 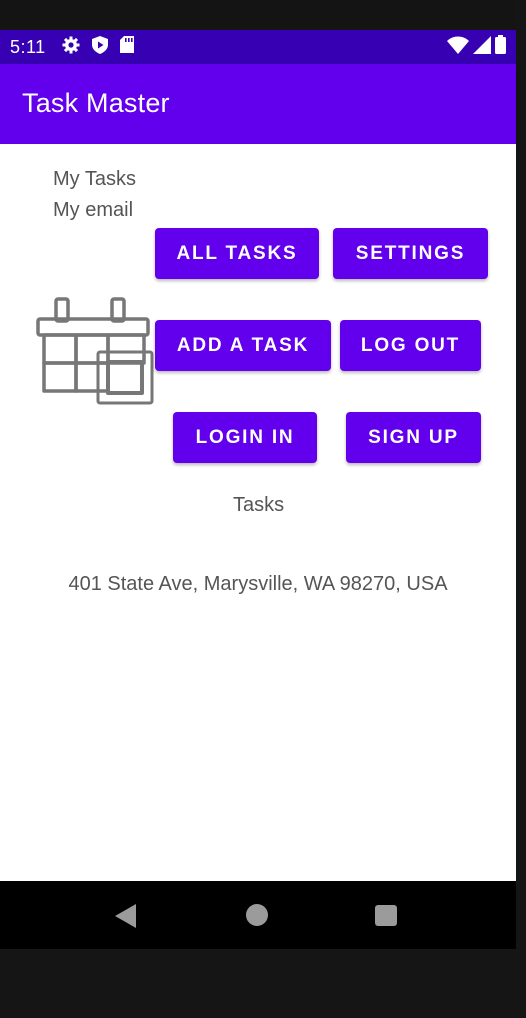 I want to click on settings-button: SETTINGS, so click(x=410, y=253).